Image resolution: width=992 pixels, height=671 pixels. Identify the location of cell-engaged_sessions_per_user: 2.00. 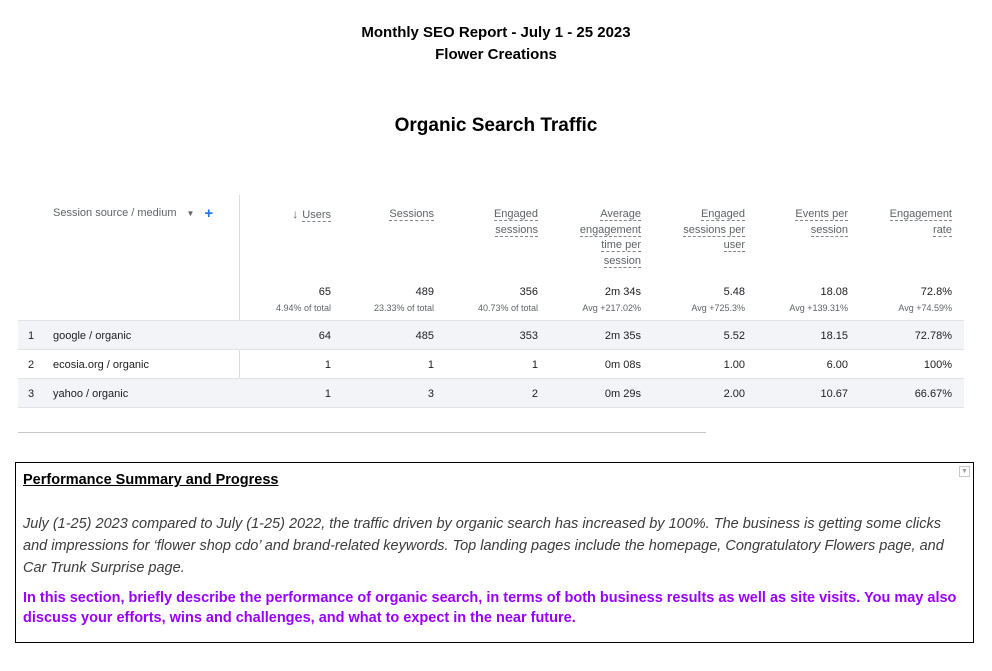
(734, 394).